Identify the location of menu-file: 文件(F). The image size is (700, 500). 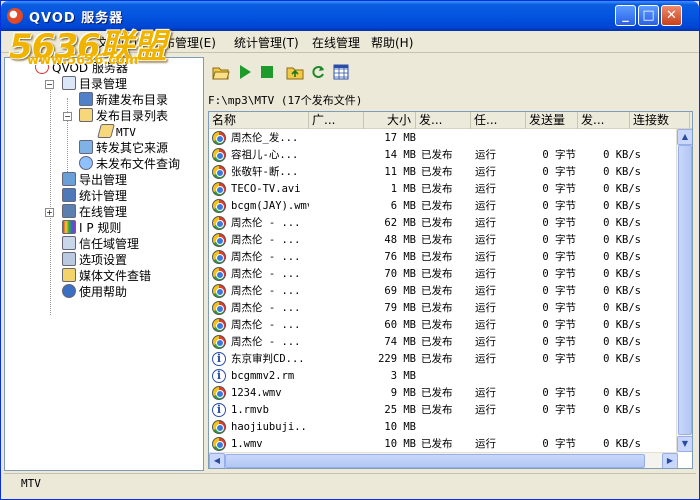
(117, 42).